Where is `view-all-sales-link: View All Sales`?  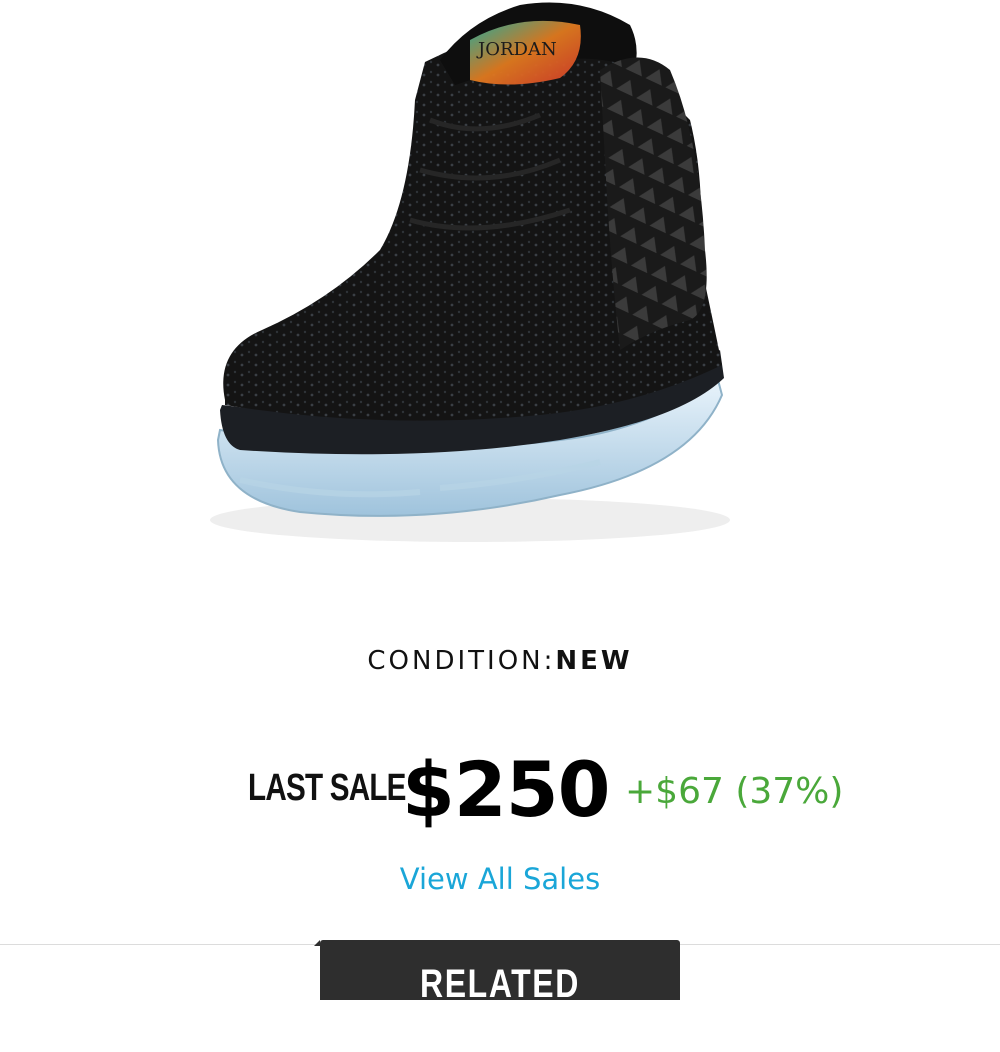
view-all-sales-link: View All Sales is located at coordinates (500, 879).